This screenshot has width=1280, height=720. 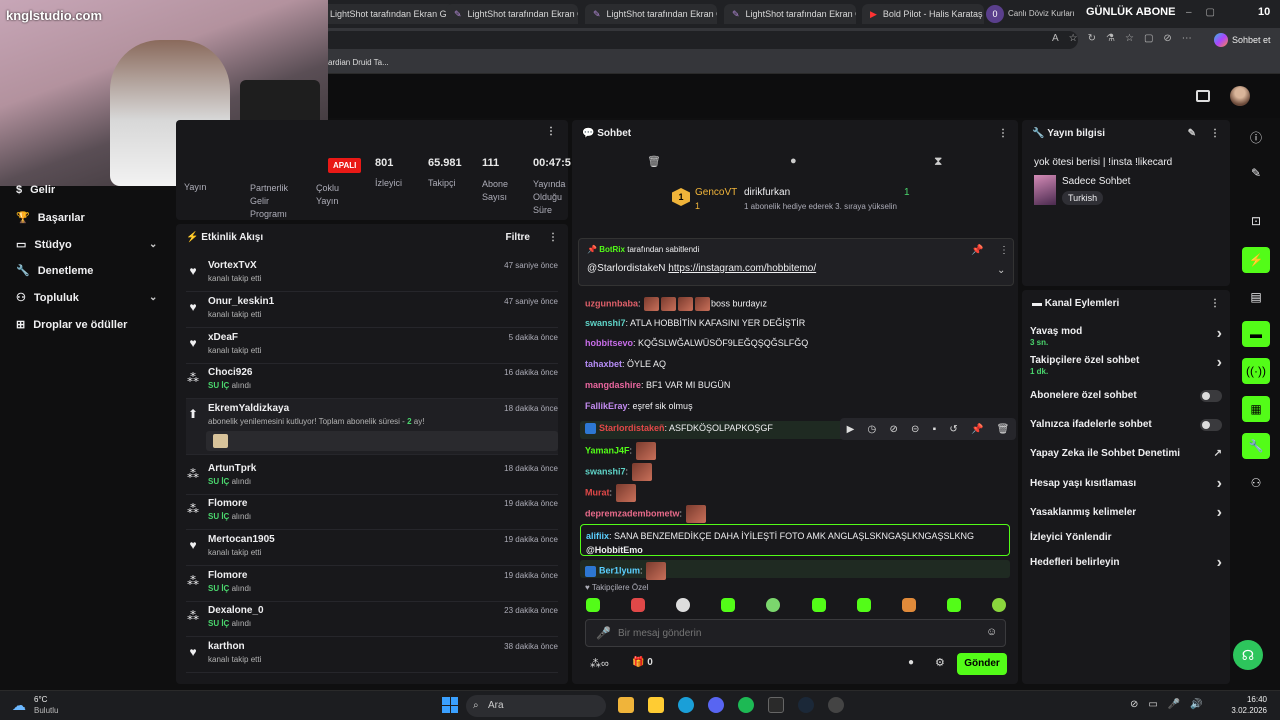 I want to click on channel-action-item: Yapay Zeka ile Sohbet Denetimi ↗, so click(x=1126, y=453).